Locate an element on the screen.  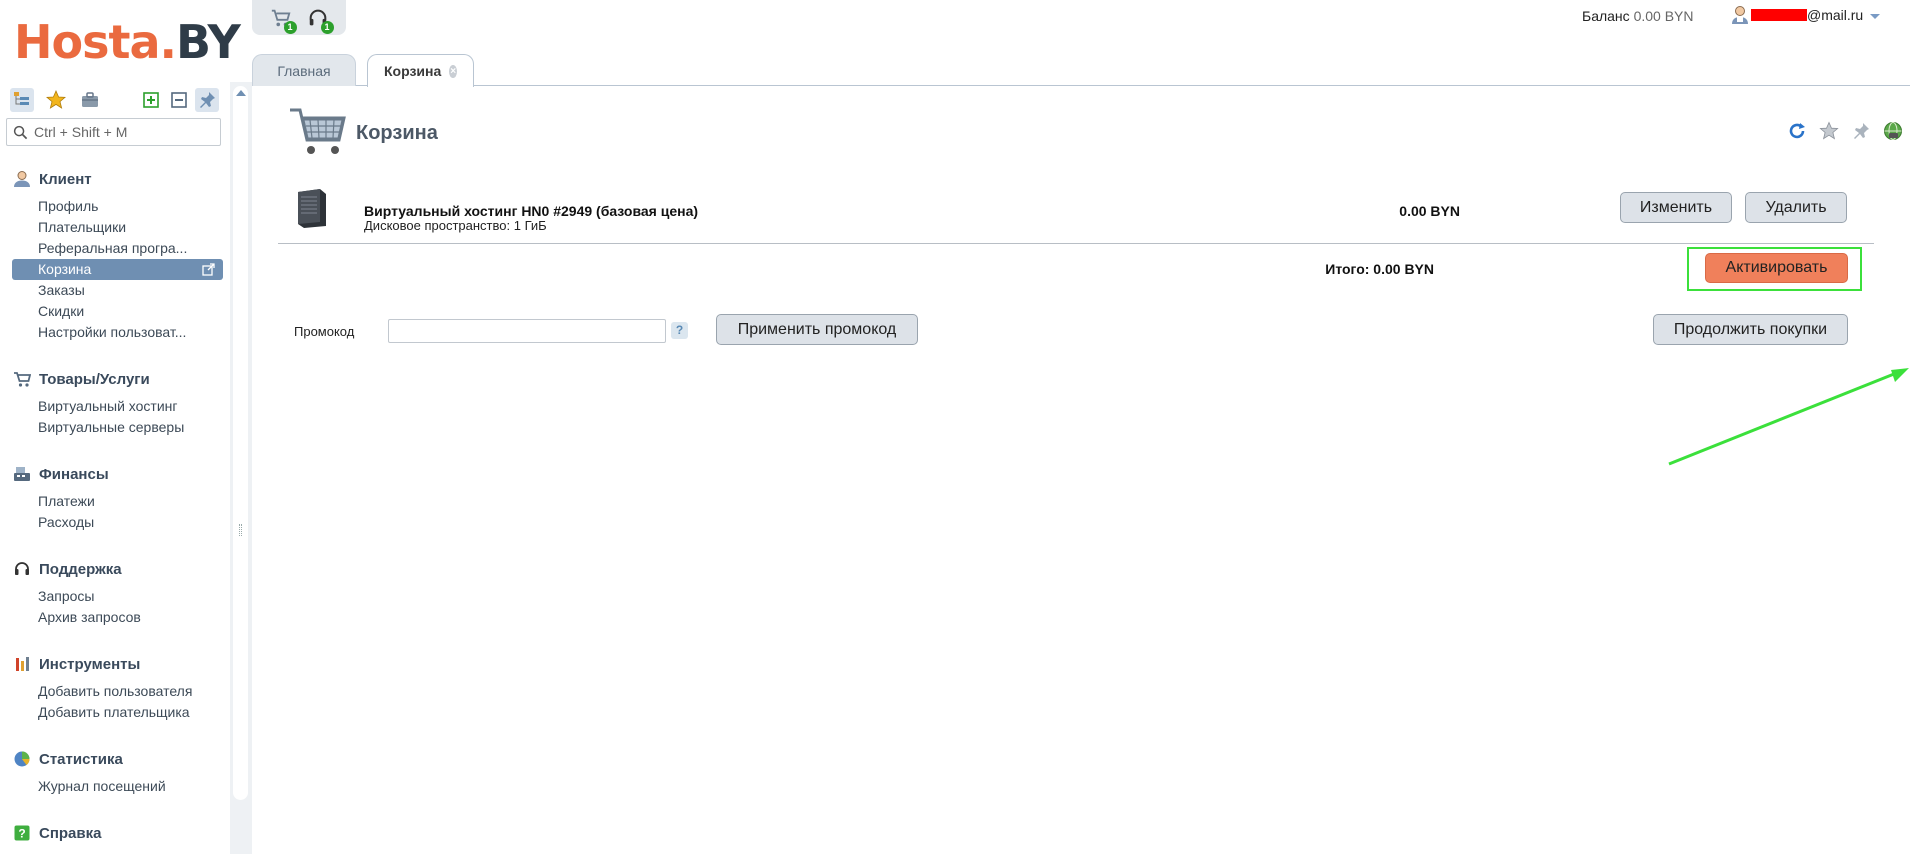
group-title: Финансы is located at coordinates (74, 474).